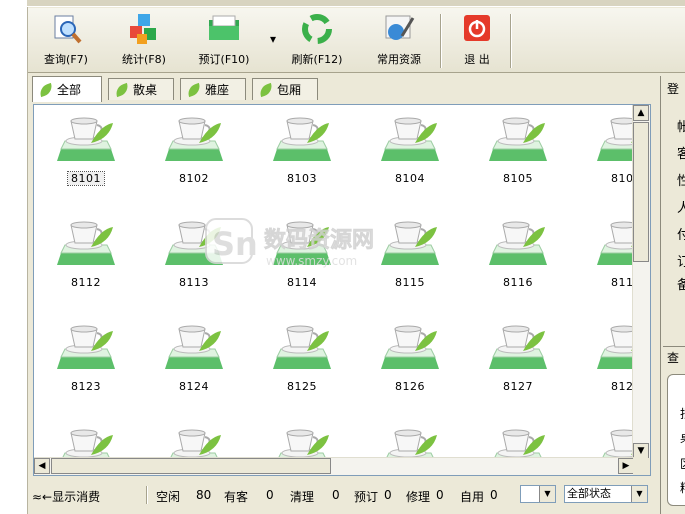  What do you see at coordinates (366, 497) in the screenshot?
I see `status-reserved-label: 预订` at bounding box center [366, 497].